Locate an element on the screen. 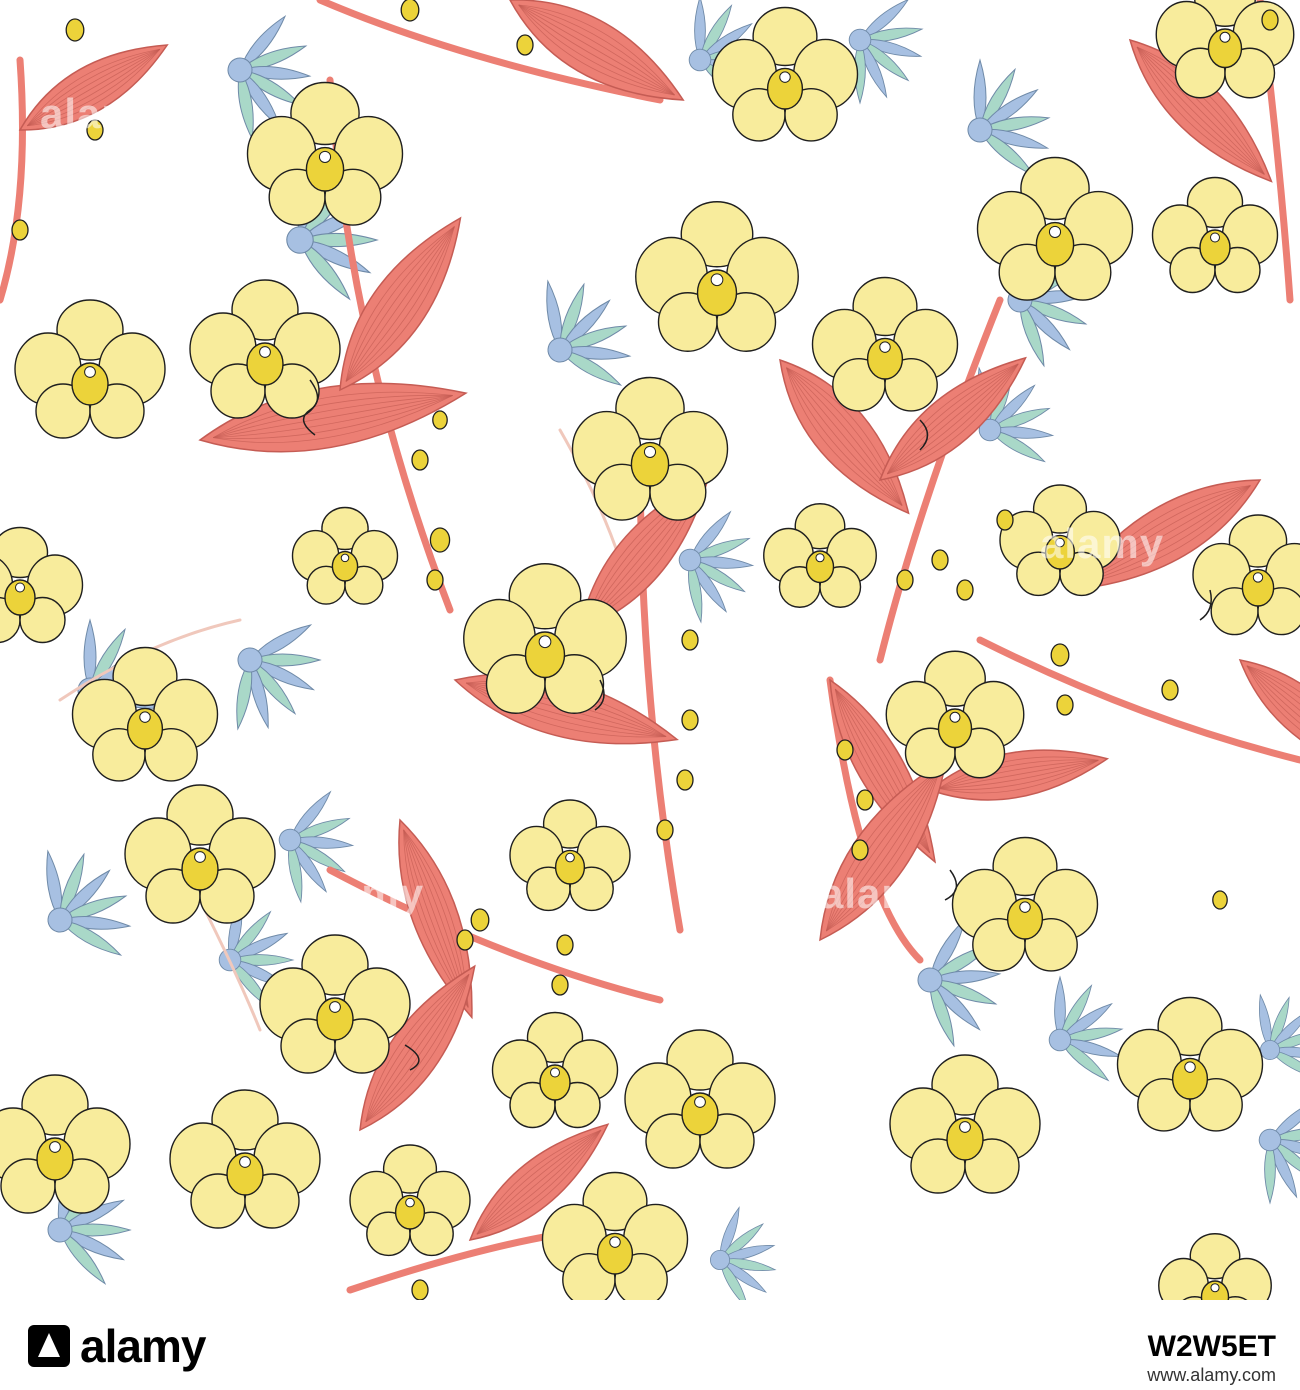 This screenshot has height=1390, width=1300. site-url: www.alamy.com is located at coordinates (1211, 1375).